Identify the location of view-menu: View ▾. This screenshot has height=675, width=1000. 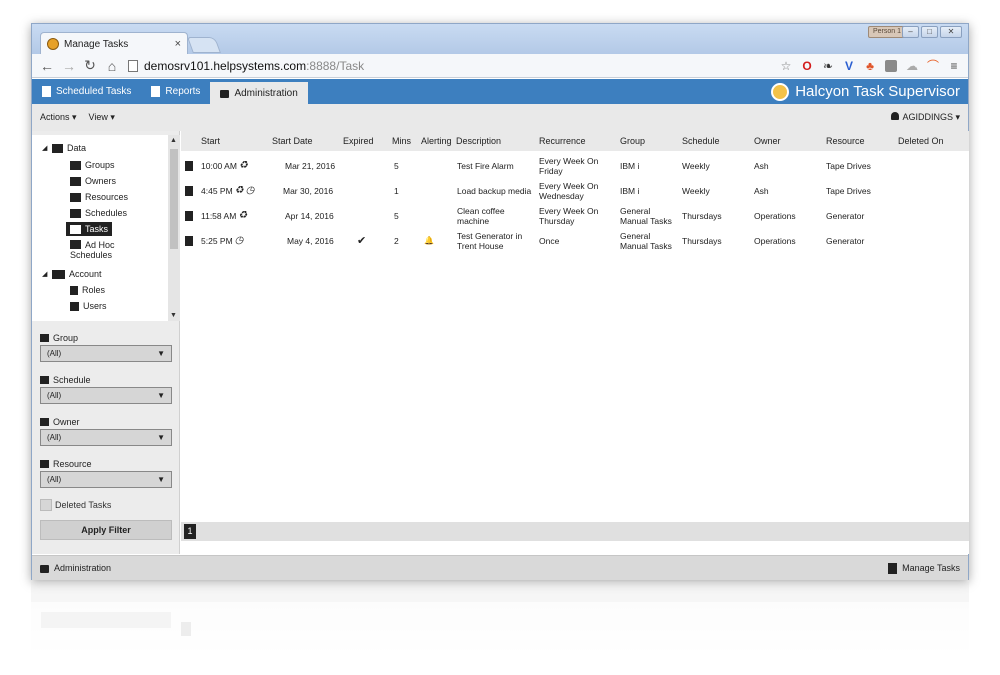
(102, 117).